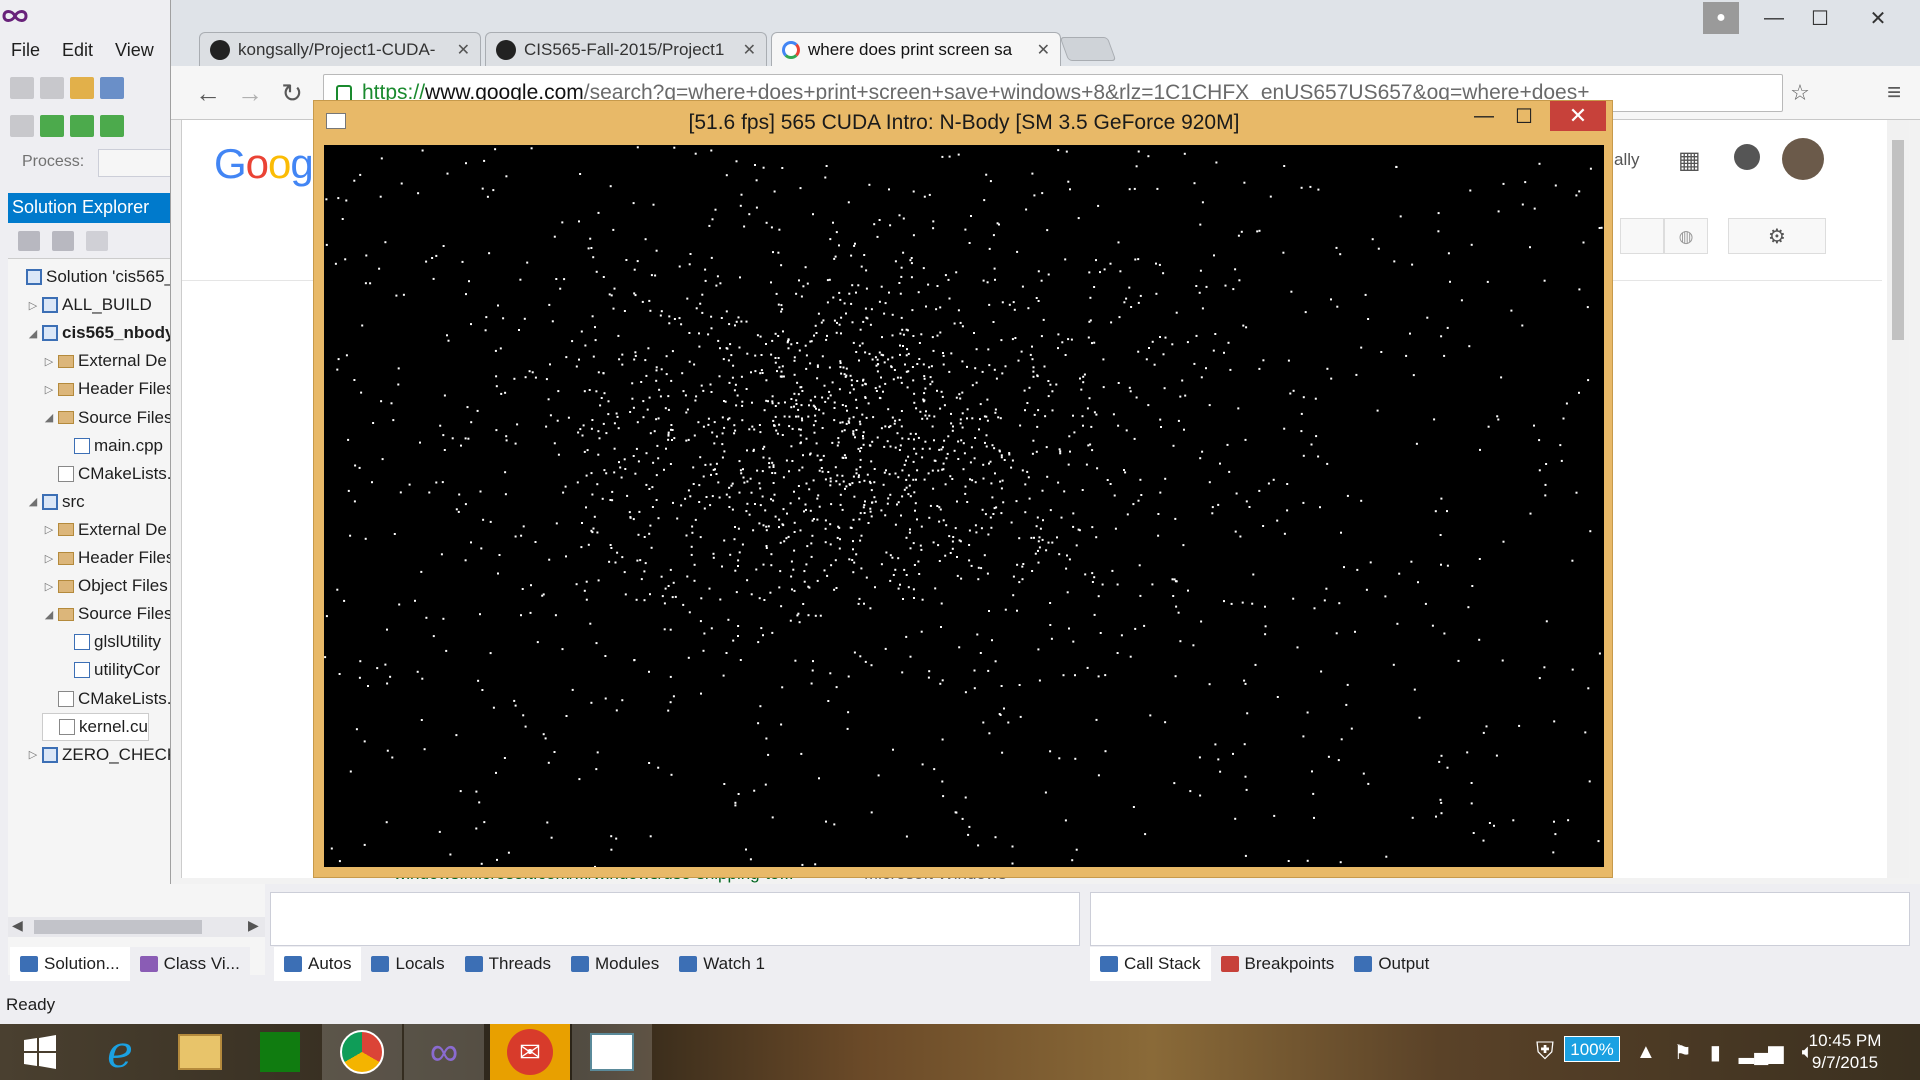  I want to click on add-item-icon, so click(52, 88).